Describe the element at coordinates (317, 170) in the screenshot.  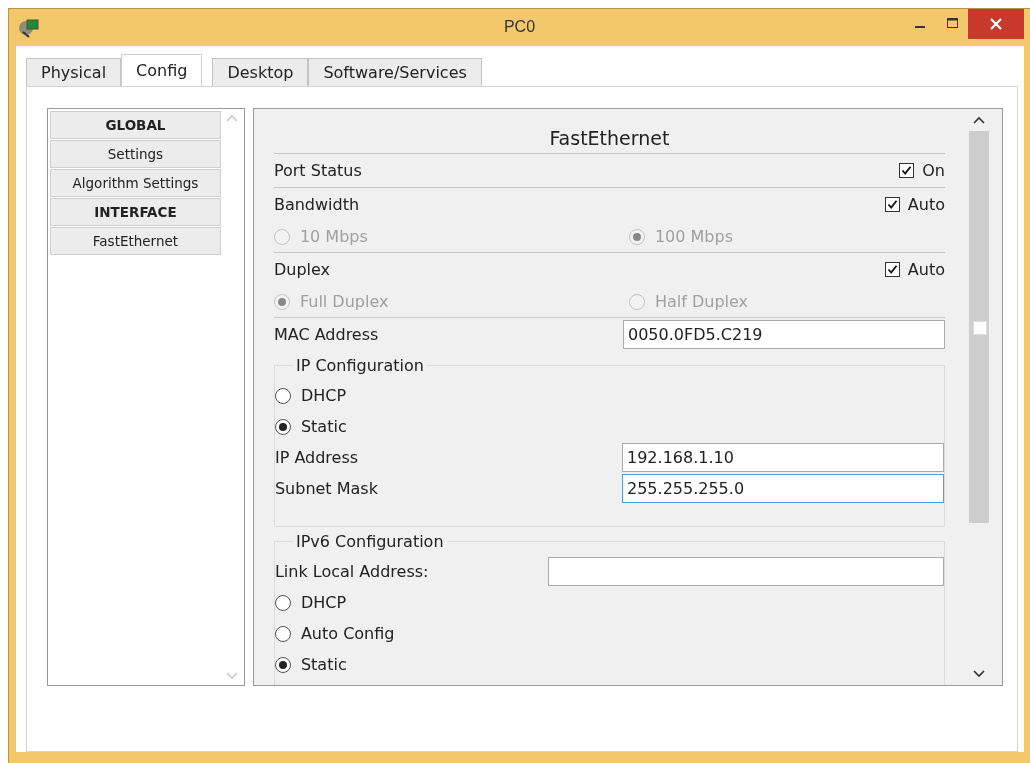
I see `field-label: Port Status` at that location.